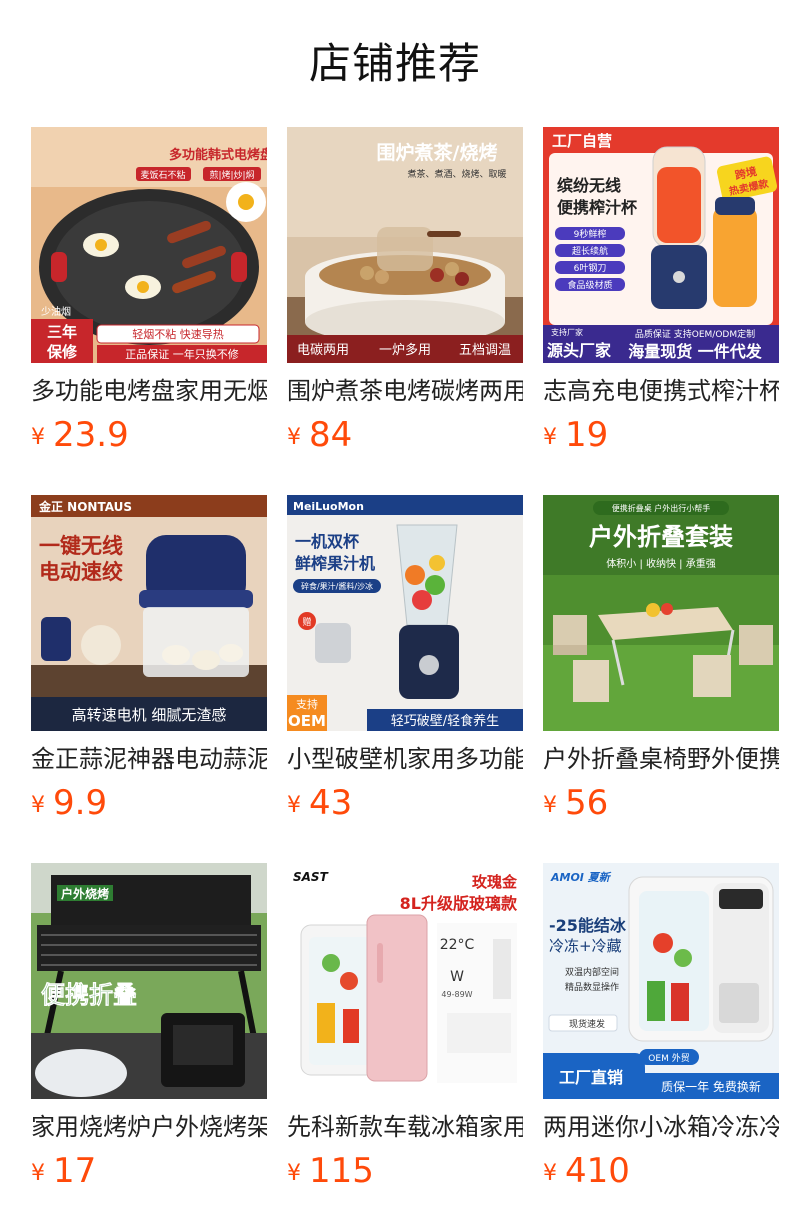  I want to click on product-price: ¥23.9, so click(80, 435).